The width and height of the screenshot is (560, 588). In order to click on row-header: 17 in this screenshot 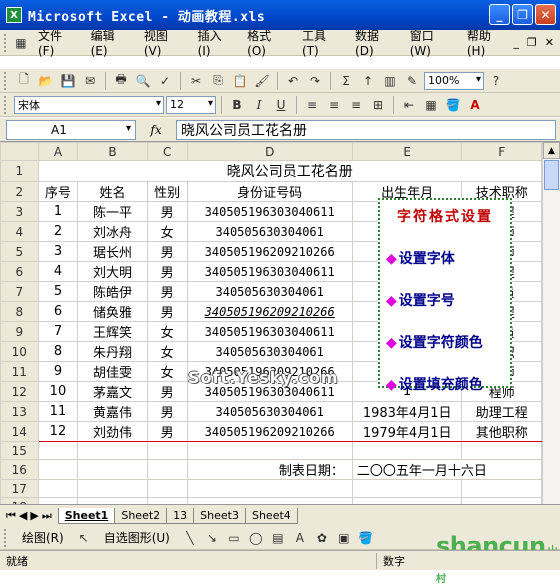, I will do `click(19, 488)`.